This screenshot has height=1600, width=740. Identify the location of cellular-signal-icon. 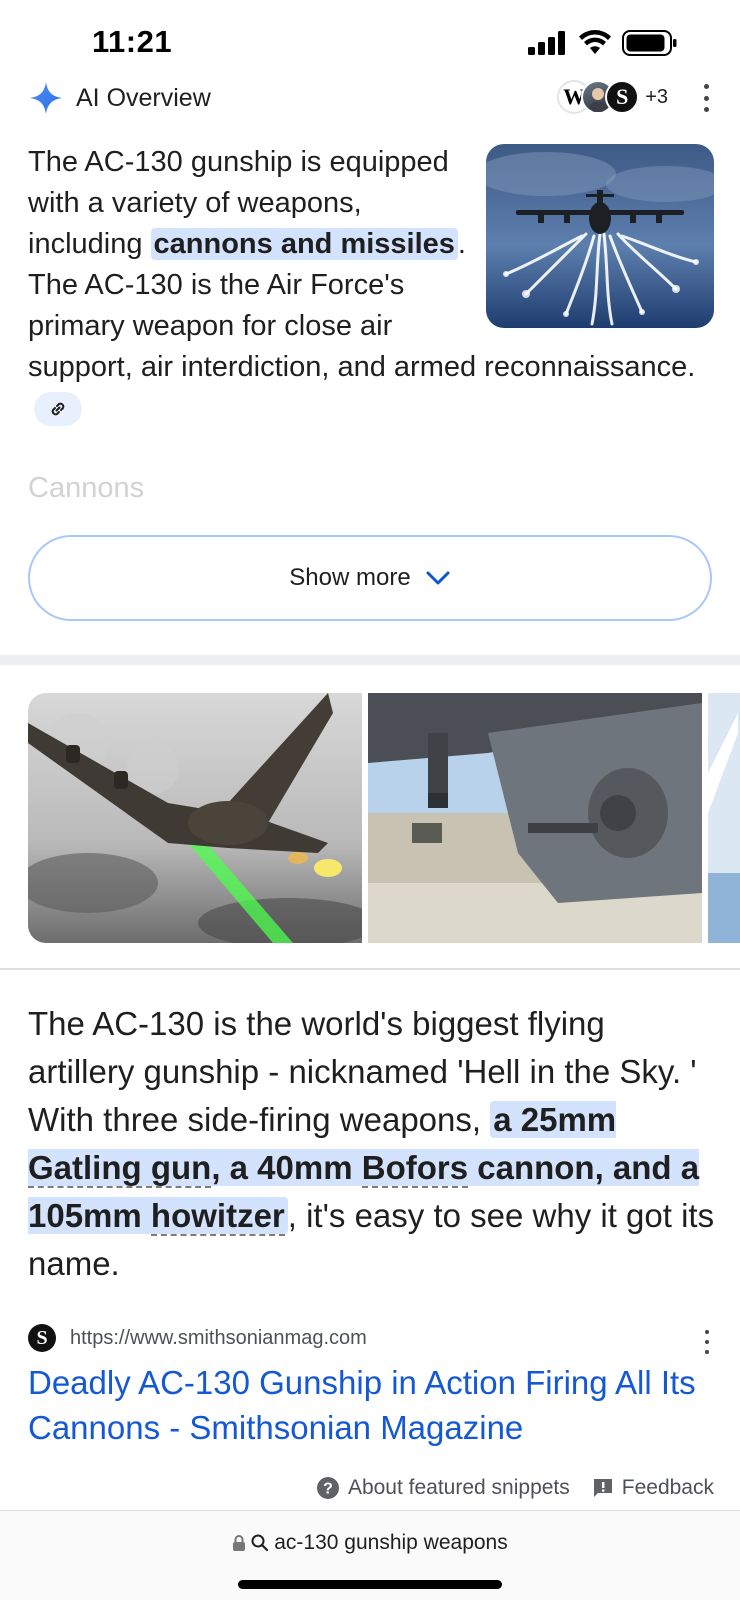
(546, 43).